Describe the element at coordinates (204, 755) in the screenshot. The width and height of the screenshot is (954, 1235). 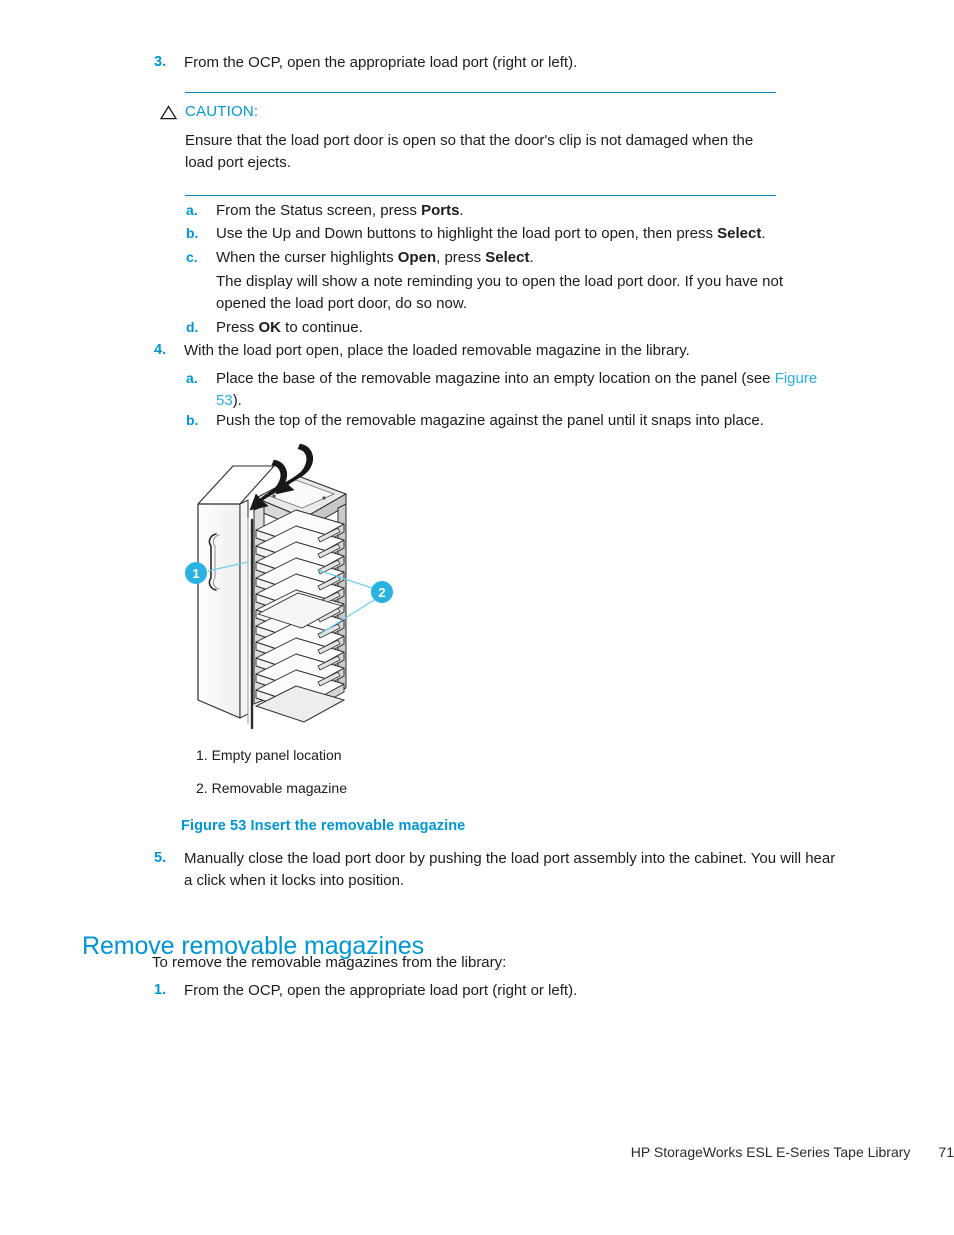
I see `figure-legend-1-number: 1.` at that location.